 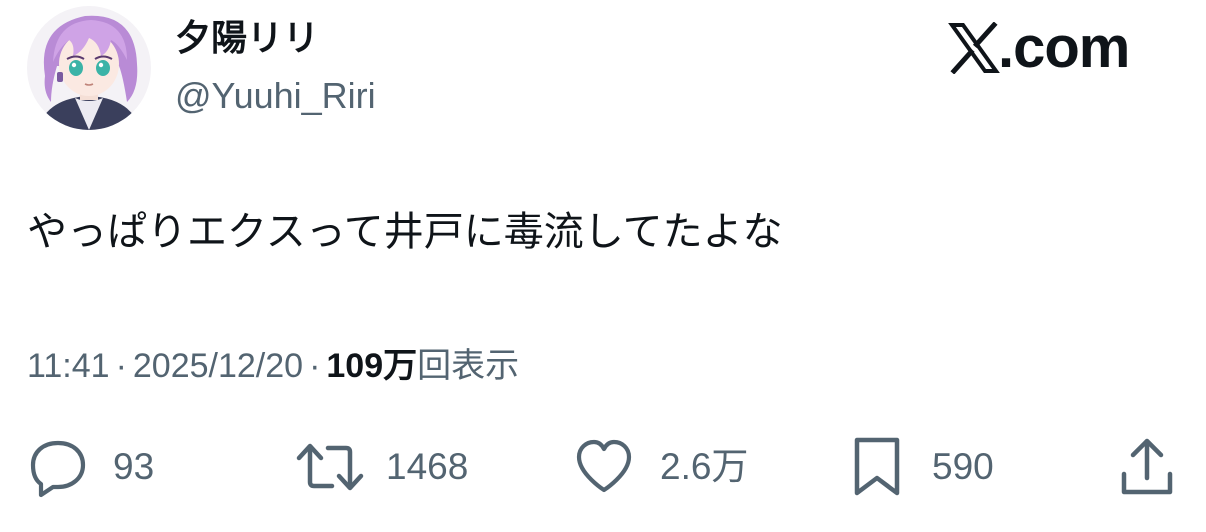 I want to click on brand-logo: .com, so click(x=1039, y=47).